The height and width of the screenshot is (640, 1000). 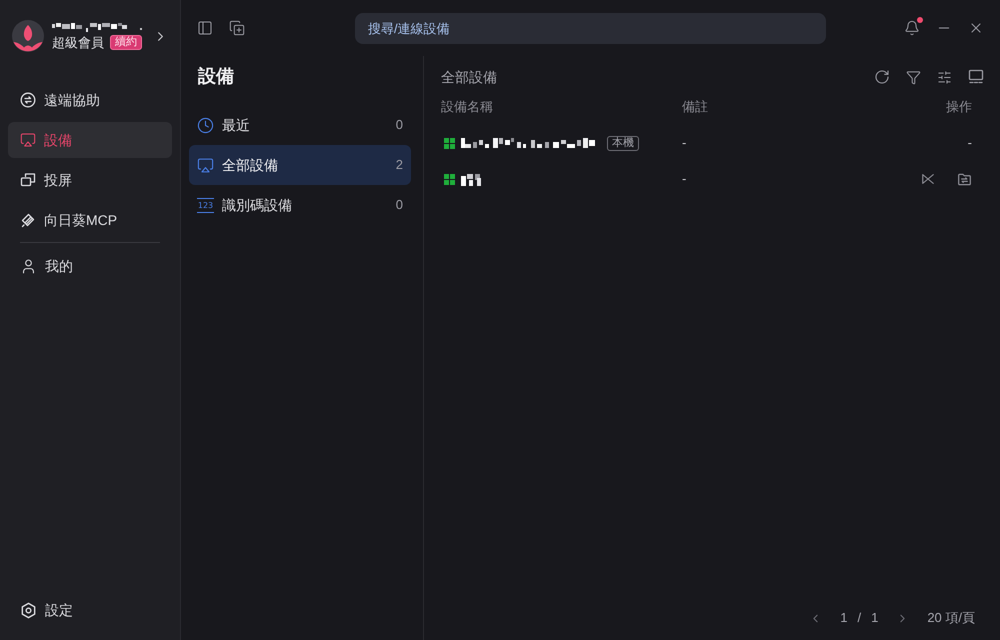 I want to click on settings-icon, so click(x=28, y=610).